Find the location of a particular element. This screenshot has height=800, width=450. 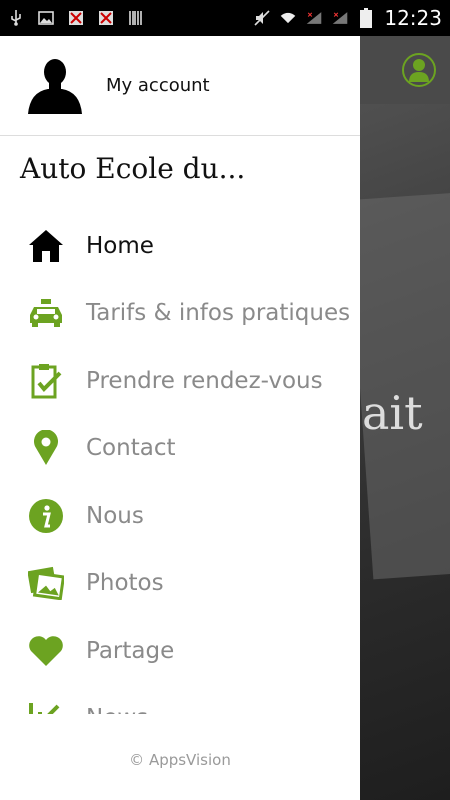

menu-item-news: News is located at coordinates (180, 699).